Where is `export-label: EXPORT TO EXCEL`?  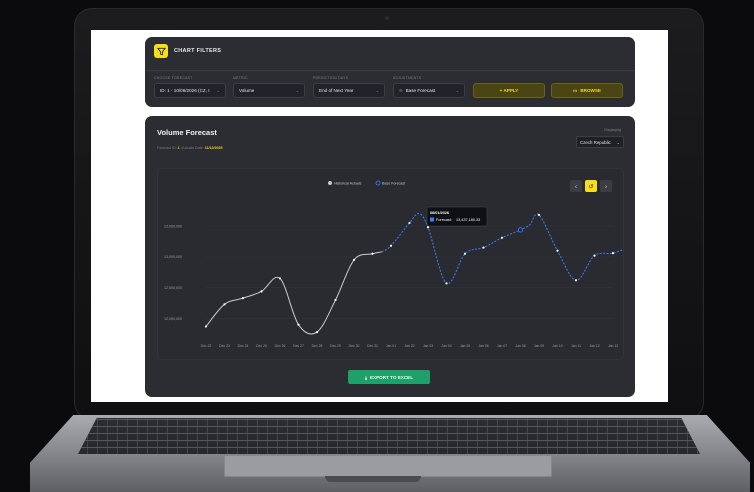
export-label: EXPORT TO EXCEL is located at coordinates (391, 377).